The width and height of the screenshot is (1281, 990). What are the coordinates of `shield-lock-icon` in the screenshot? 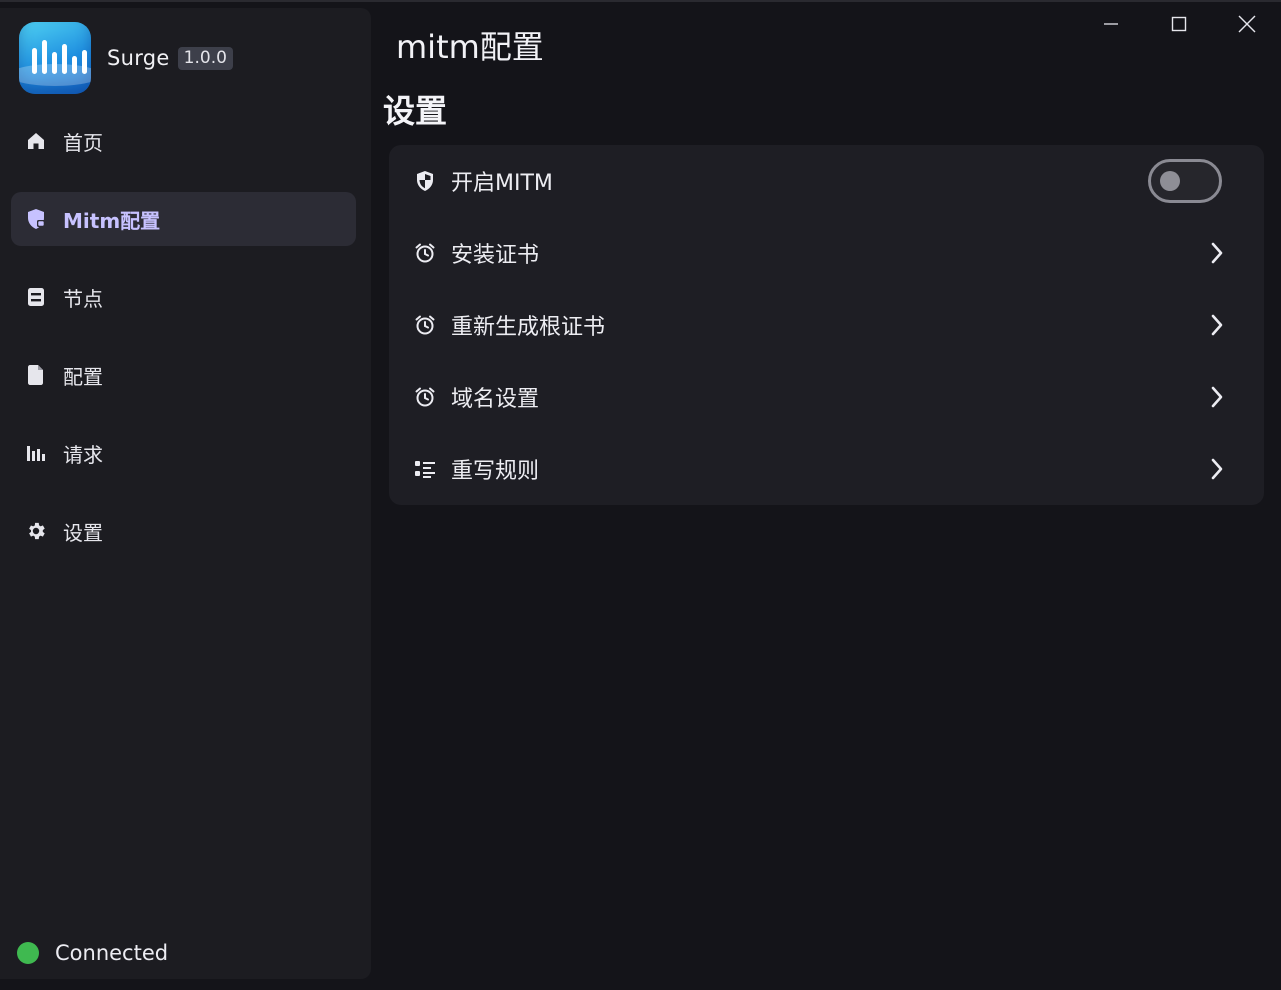 It's located at (36, 219).